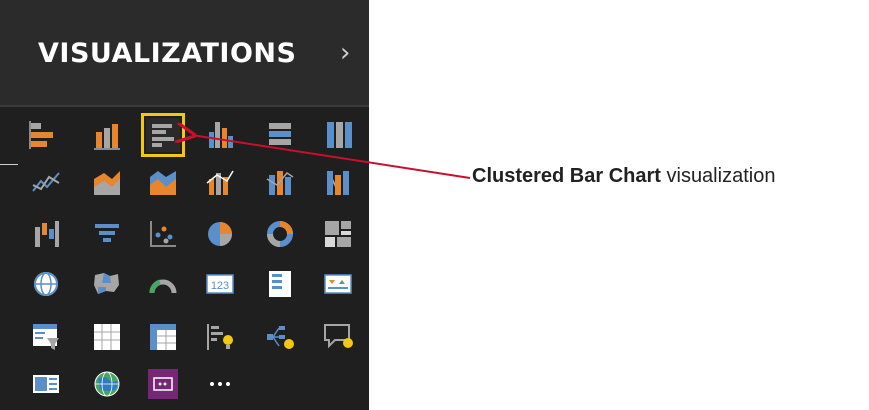 The width and height of the screenshot is (869, 410). I want to click on callout-label: Clustered Bar Chart visualization, so click(623, 176).